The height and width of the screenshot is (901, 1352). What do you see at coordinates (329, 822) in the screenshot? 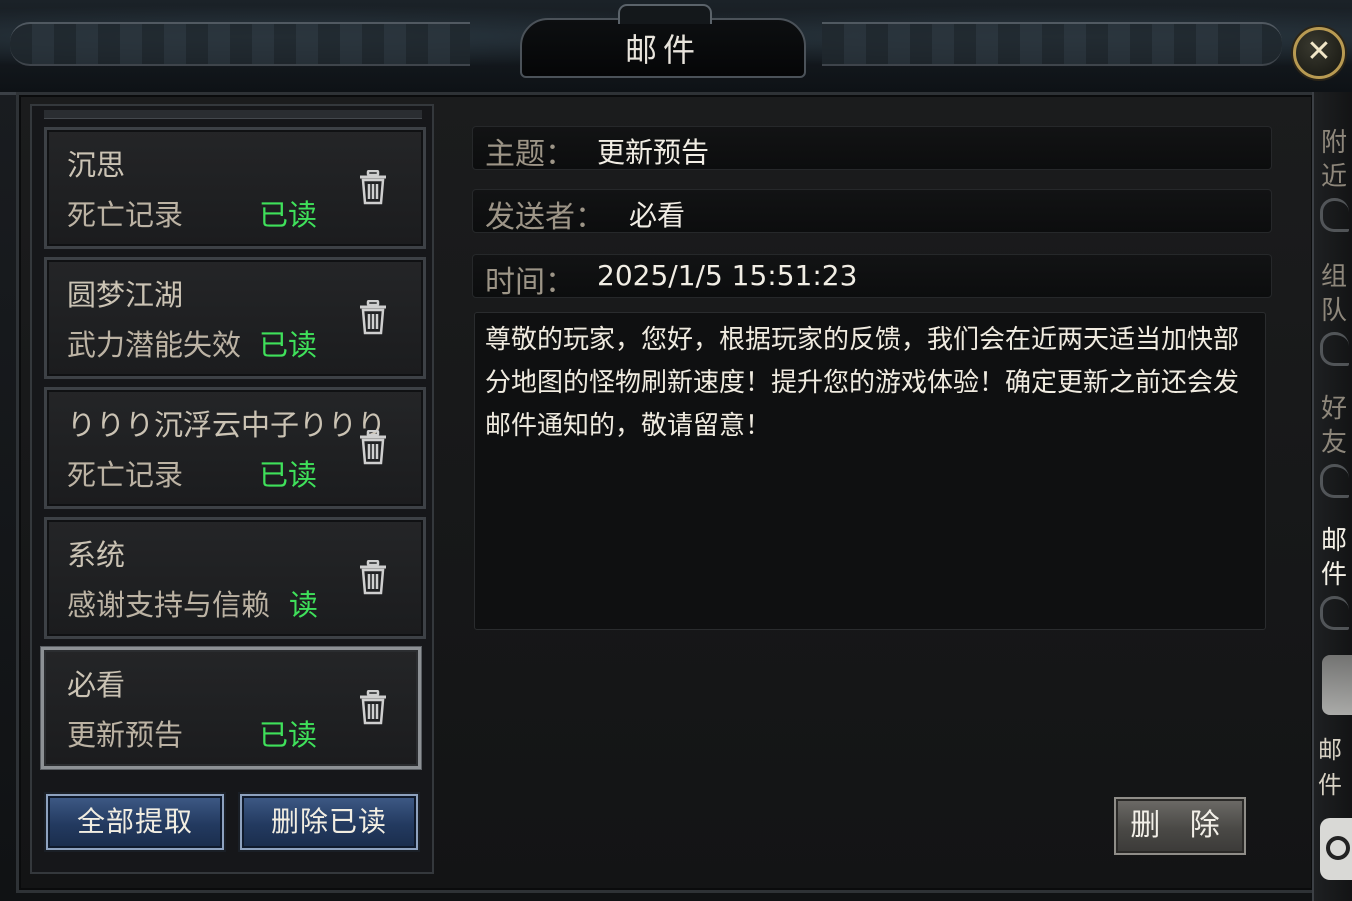
I see `delete-read-button: 删除已读` at bounding box center [329, 822].